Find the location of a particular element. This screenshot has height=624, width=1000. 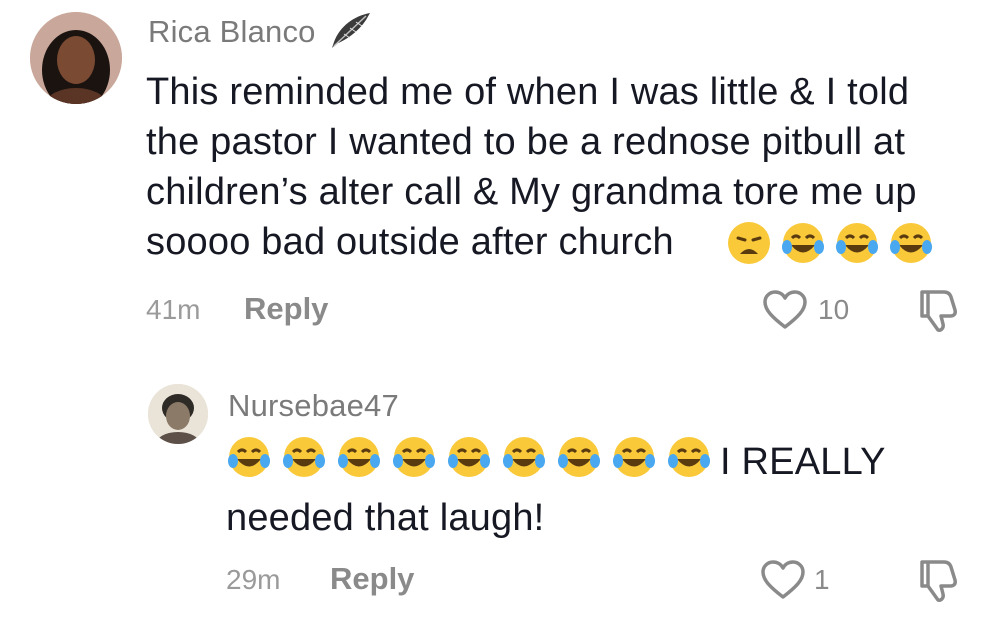

comment-username: Nursebae47 is located at coordinates (313, 406).